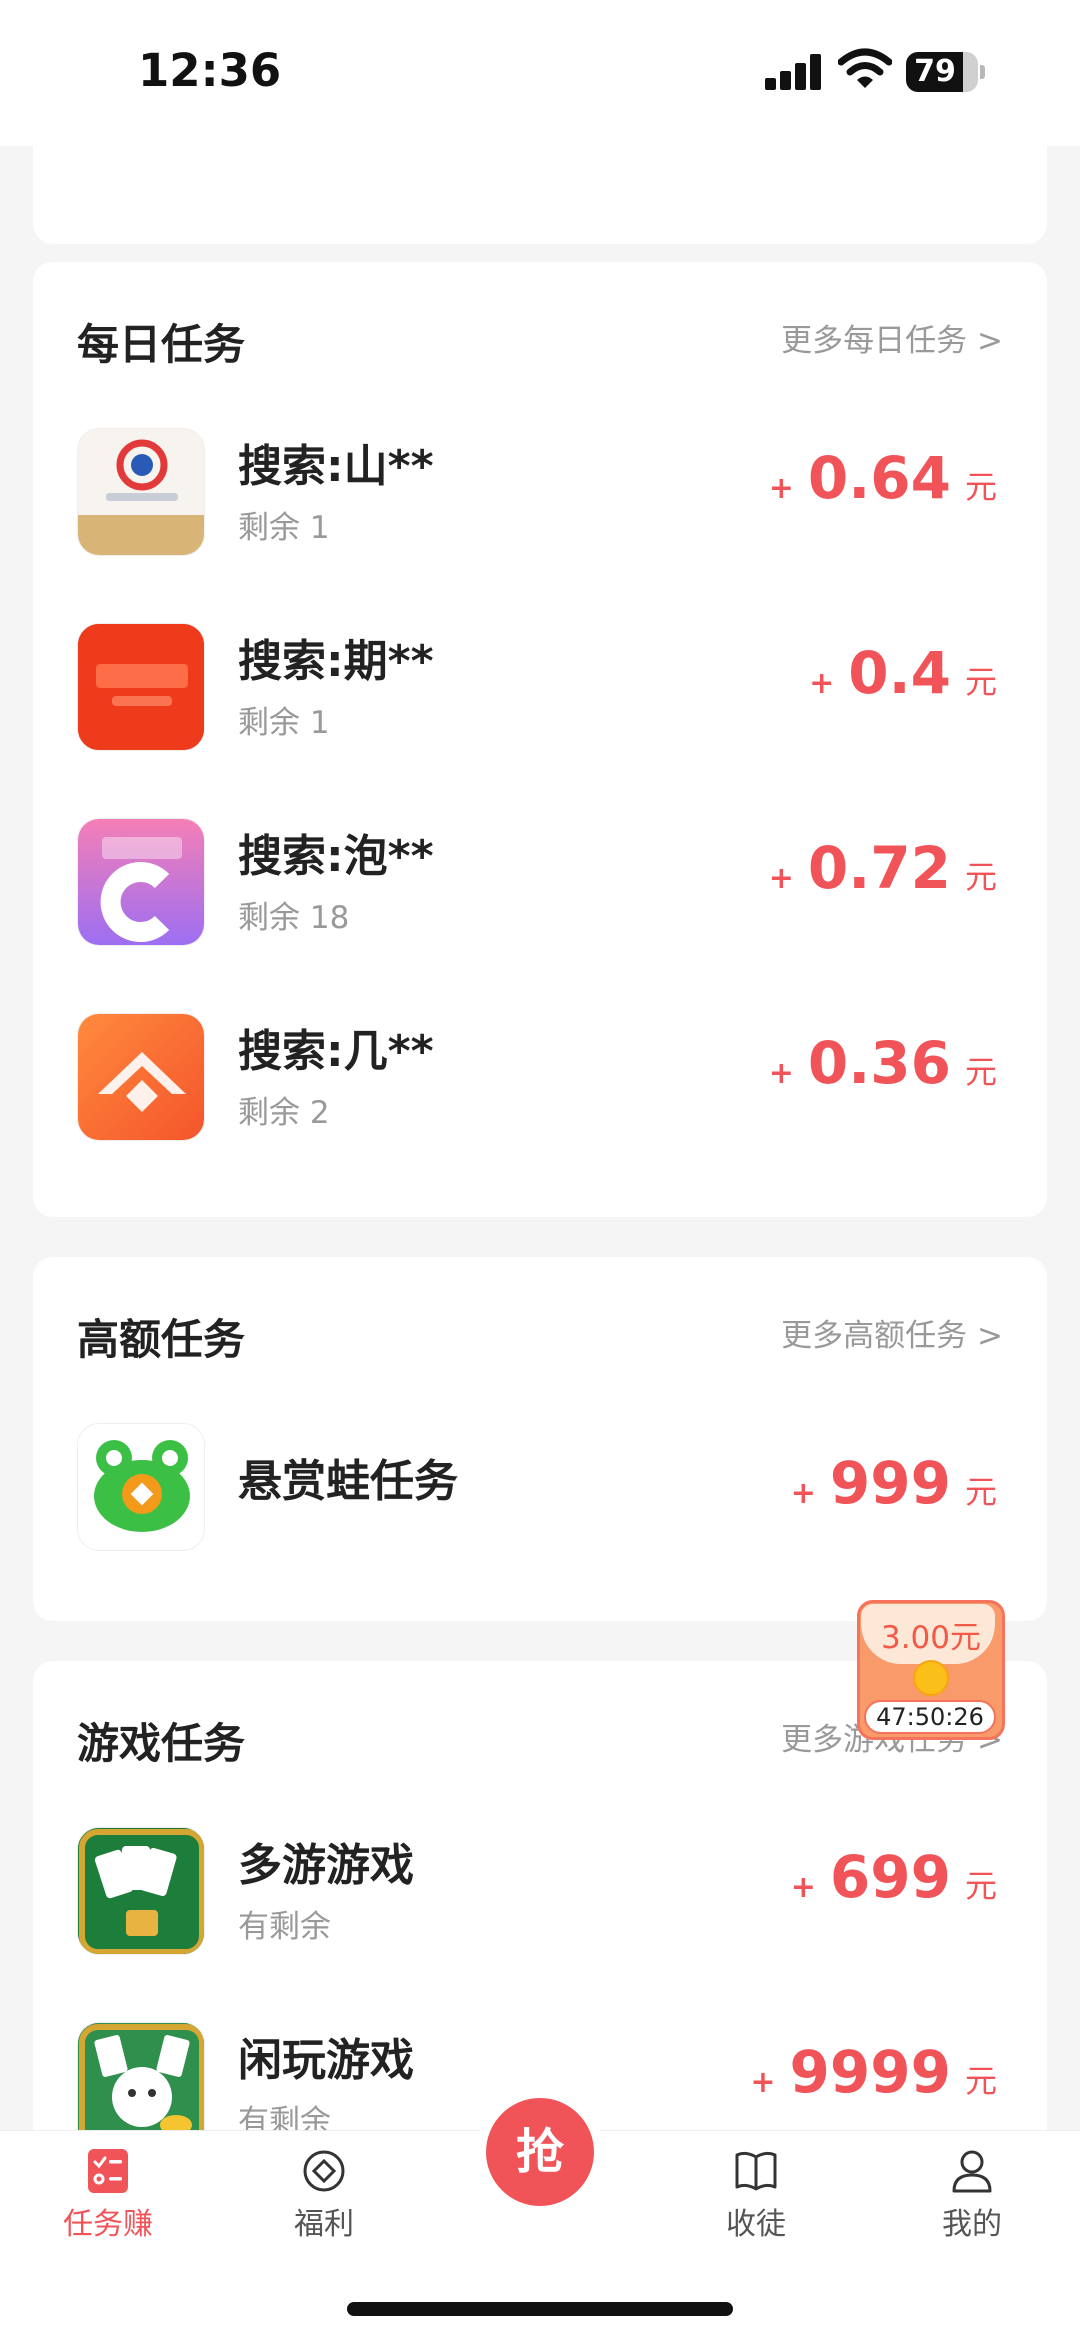 Image resolution: width=1080 pixels, height=2341 pixels. I want to click on task-reward: +999 元, so click(894, 1483).